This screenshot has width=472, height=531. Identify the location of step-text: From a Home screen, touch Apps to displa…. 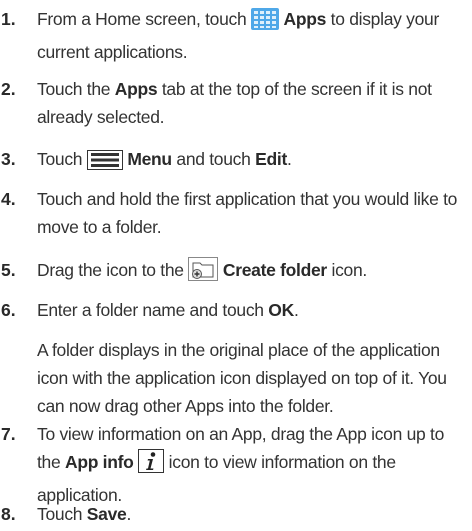
(238, 35).